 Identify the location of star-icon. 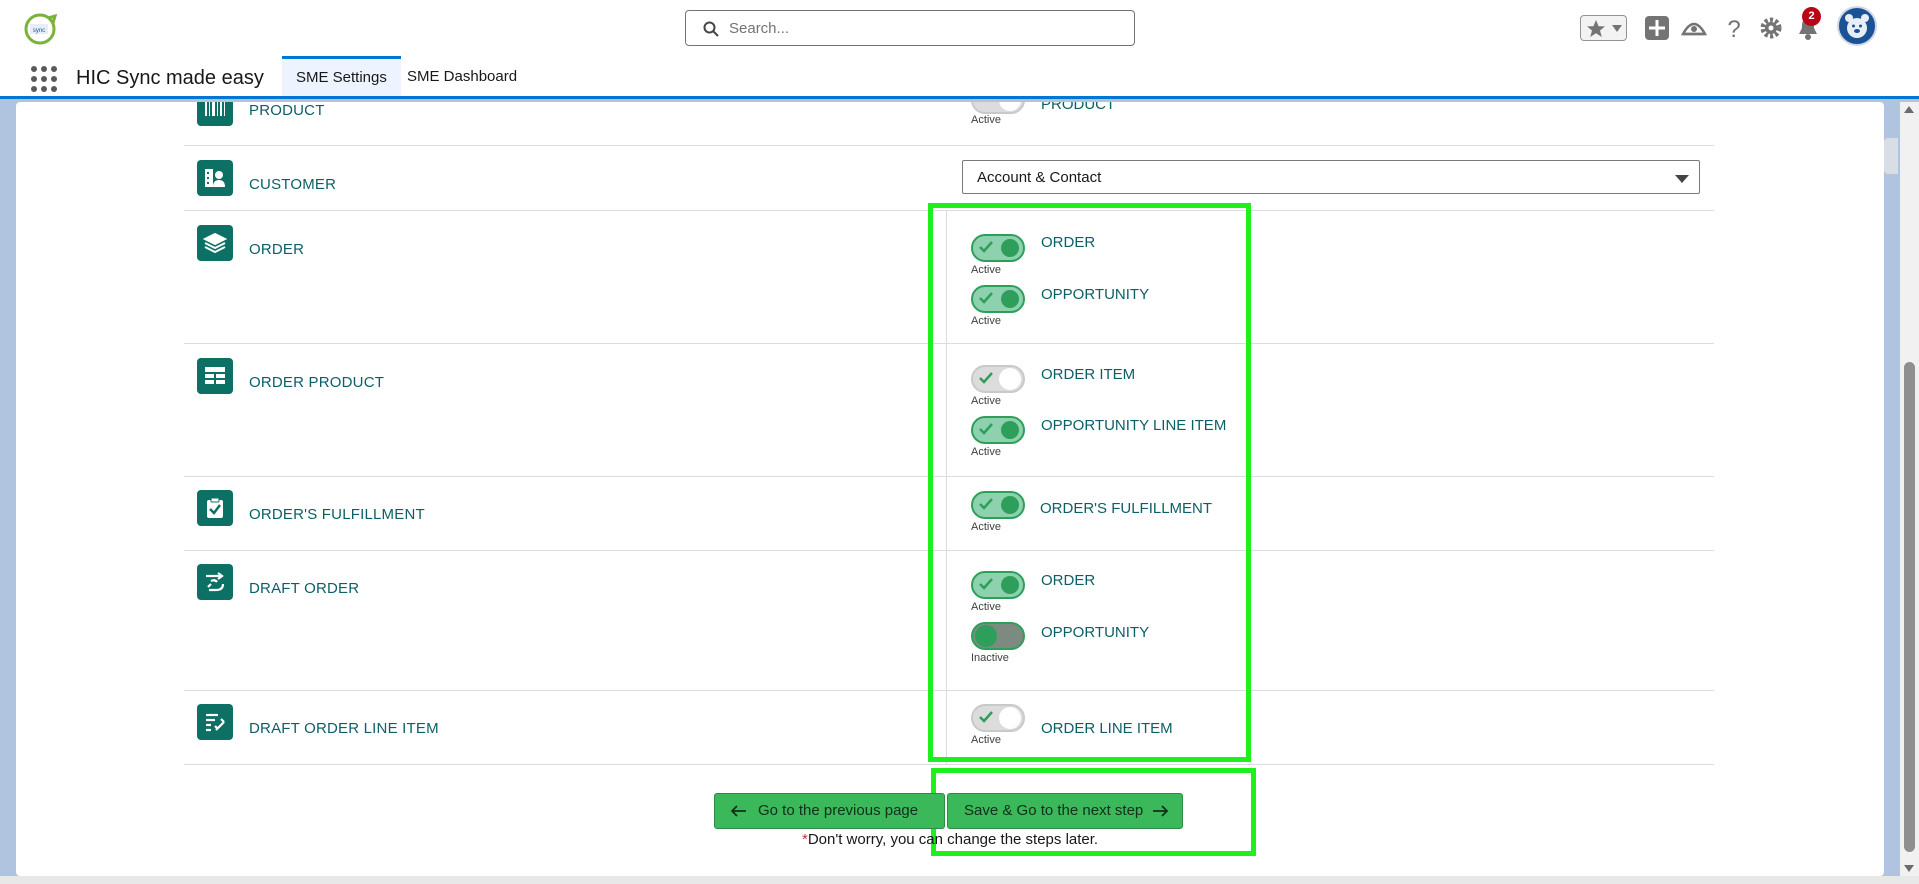
(1596, 28).